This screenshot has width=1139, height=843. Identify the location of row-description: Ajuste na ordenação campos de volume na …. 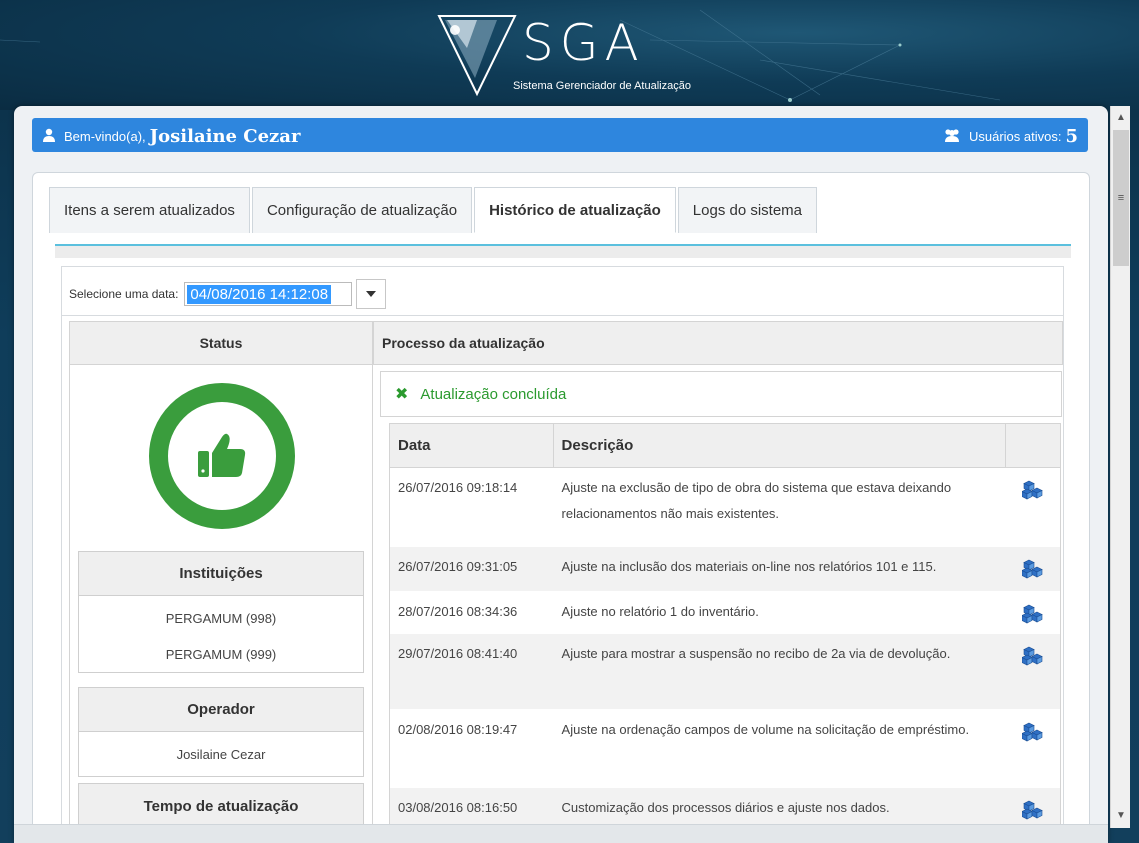
(765, 729).